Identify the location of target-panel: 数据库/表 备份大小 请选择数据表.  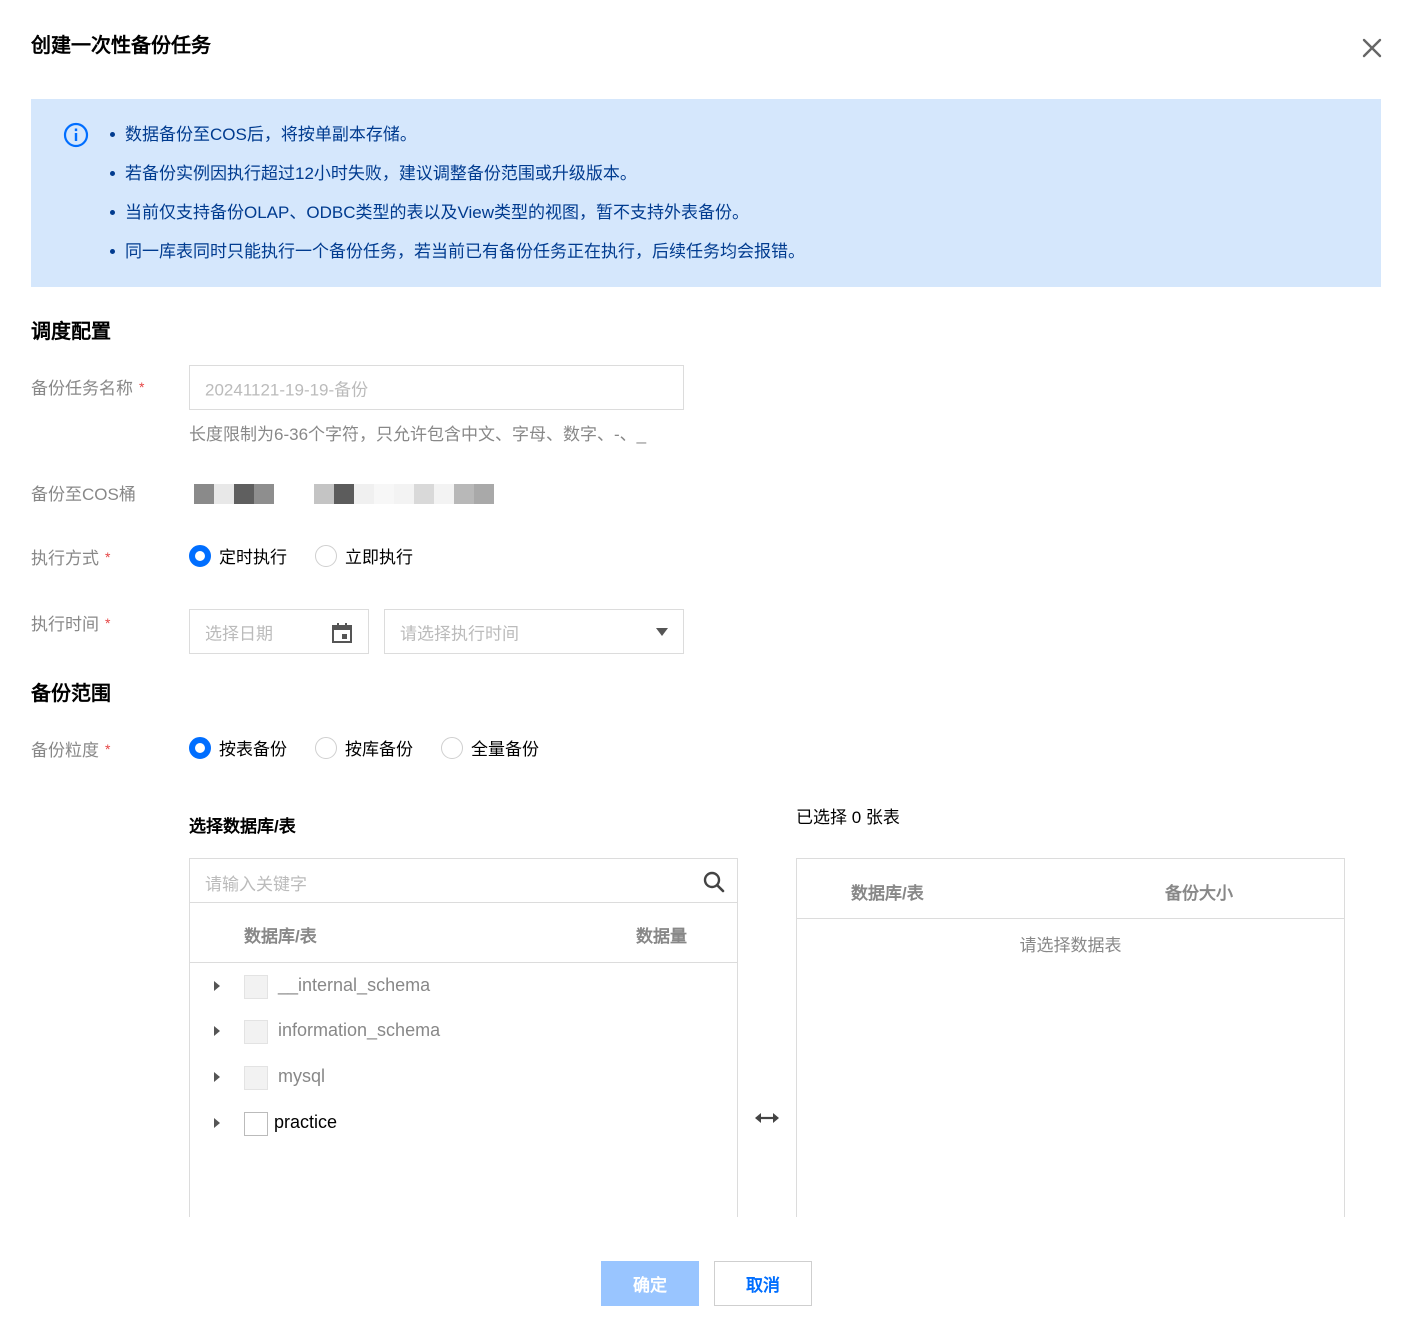
(1070, 1037).